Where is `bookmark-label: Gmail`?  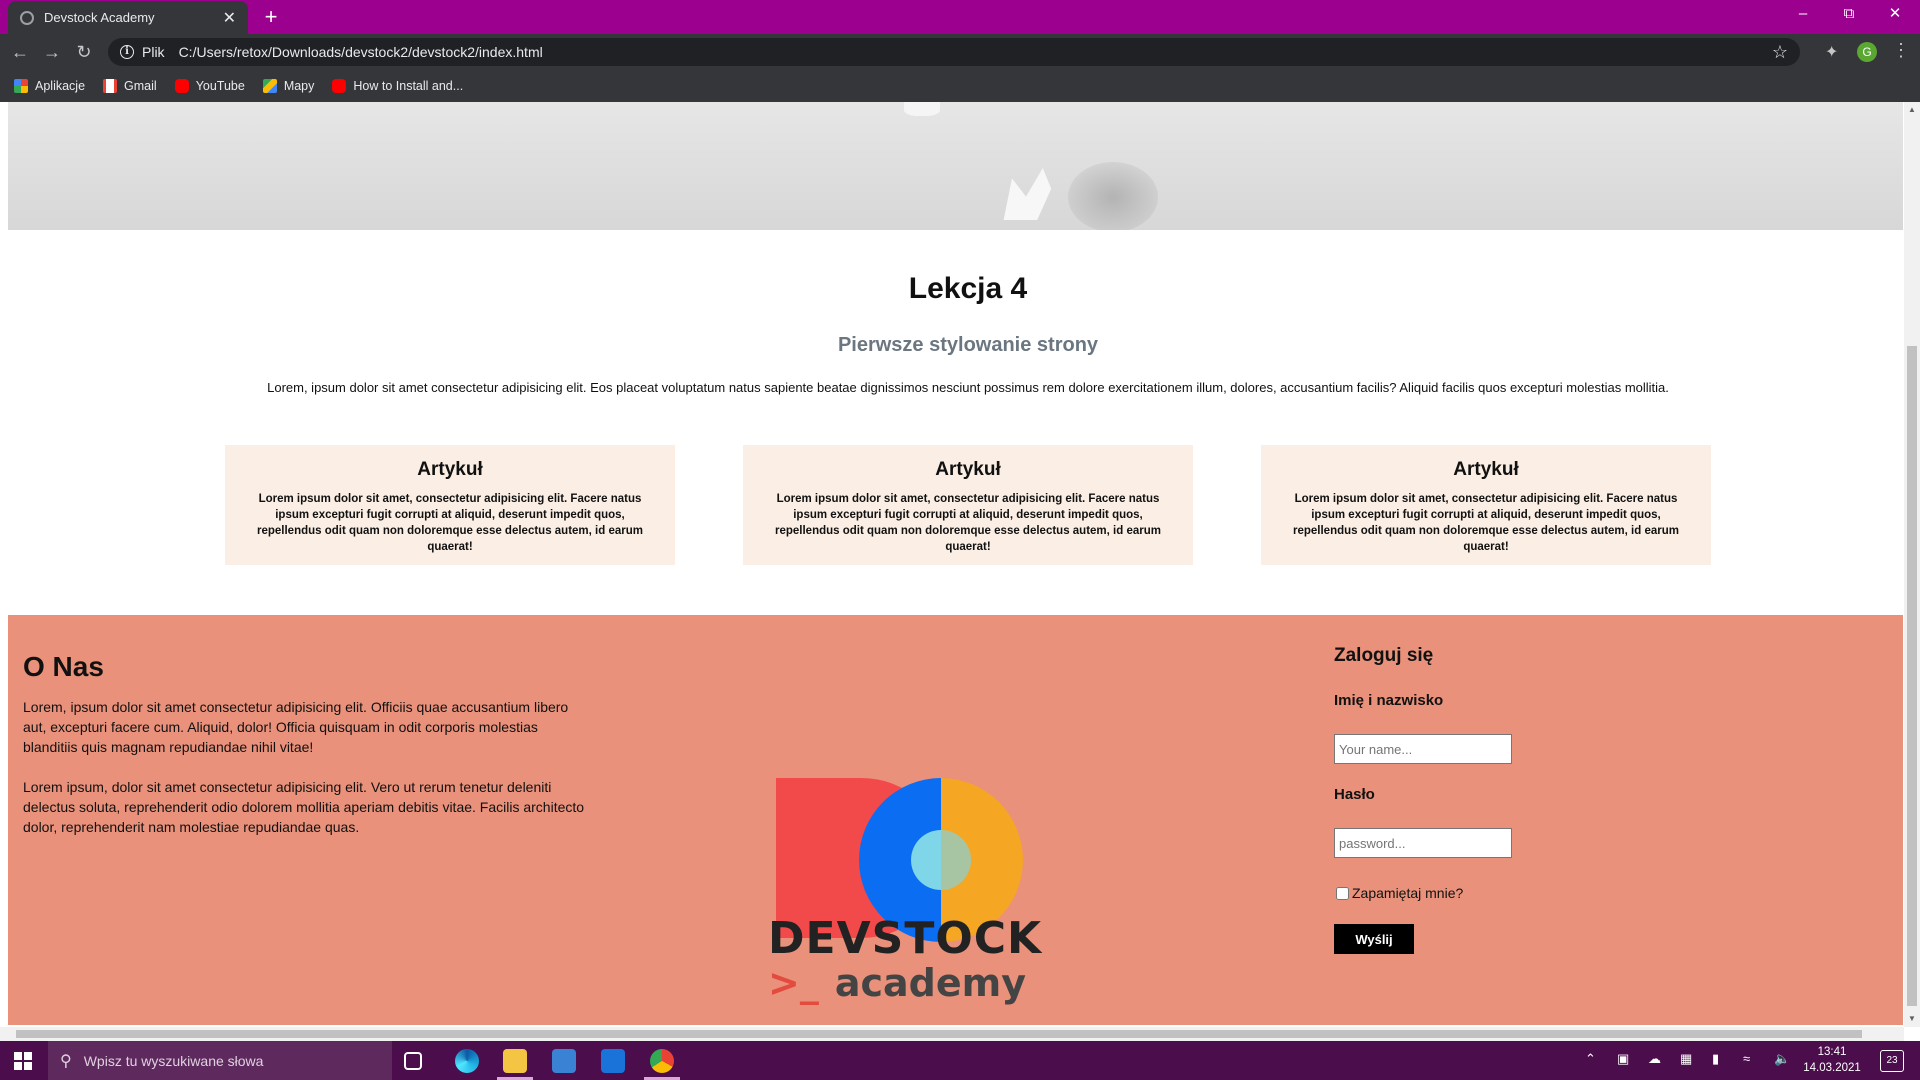
bookmark-label: Gmail is located at coordinates (140, 86).